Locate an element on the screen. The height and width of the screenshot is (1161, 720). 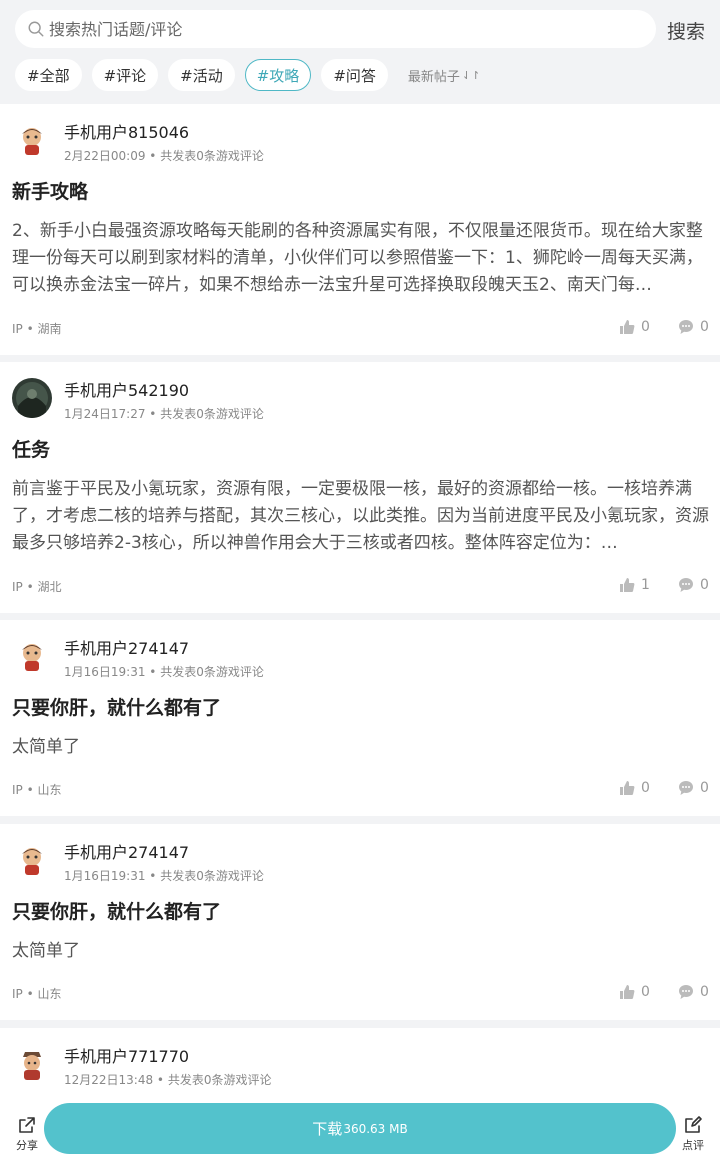
review-button: 点评 is located at coordinates (693, 1134).